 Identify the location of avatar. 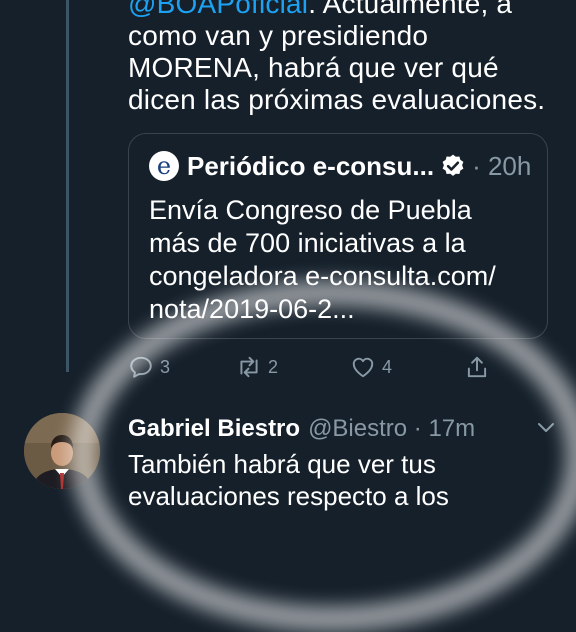
(62, 451).